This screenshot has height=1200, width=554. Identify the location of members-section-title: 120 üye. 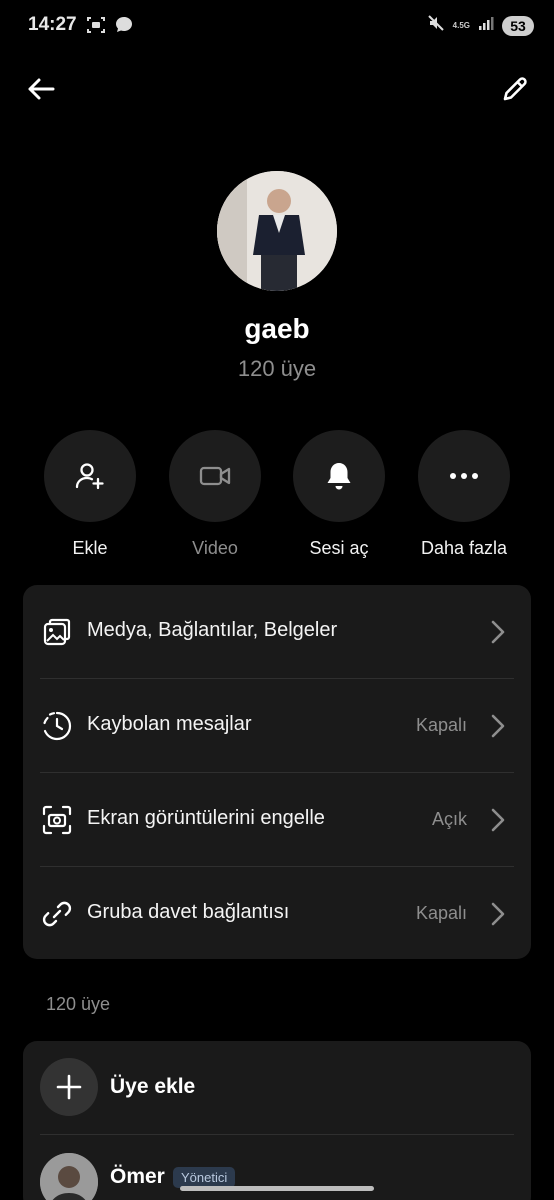
(78, 1004).